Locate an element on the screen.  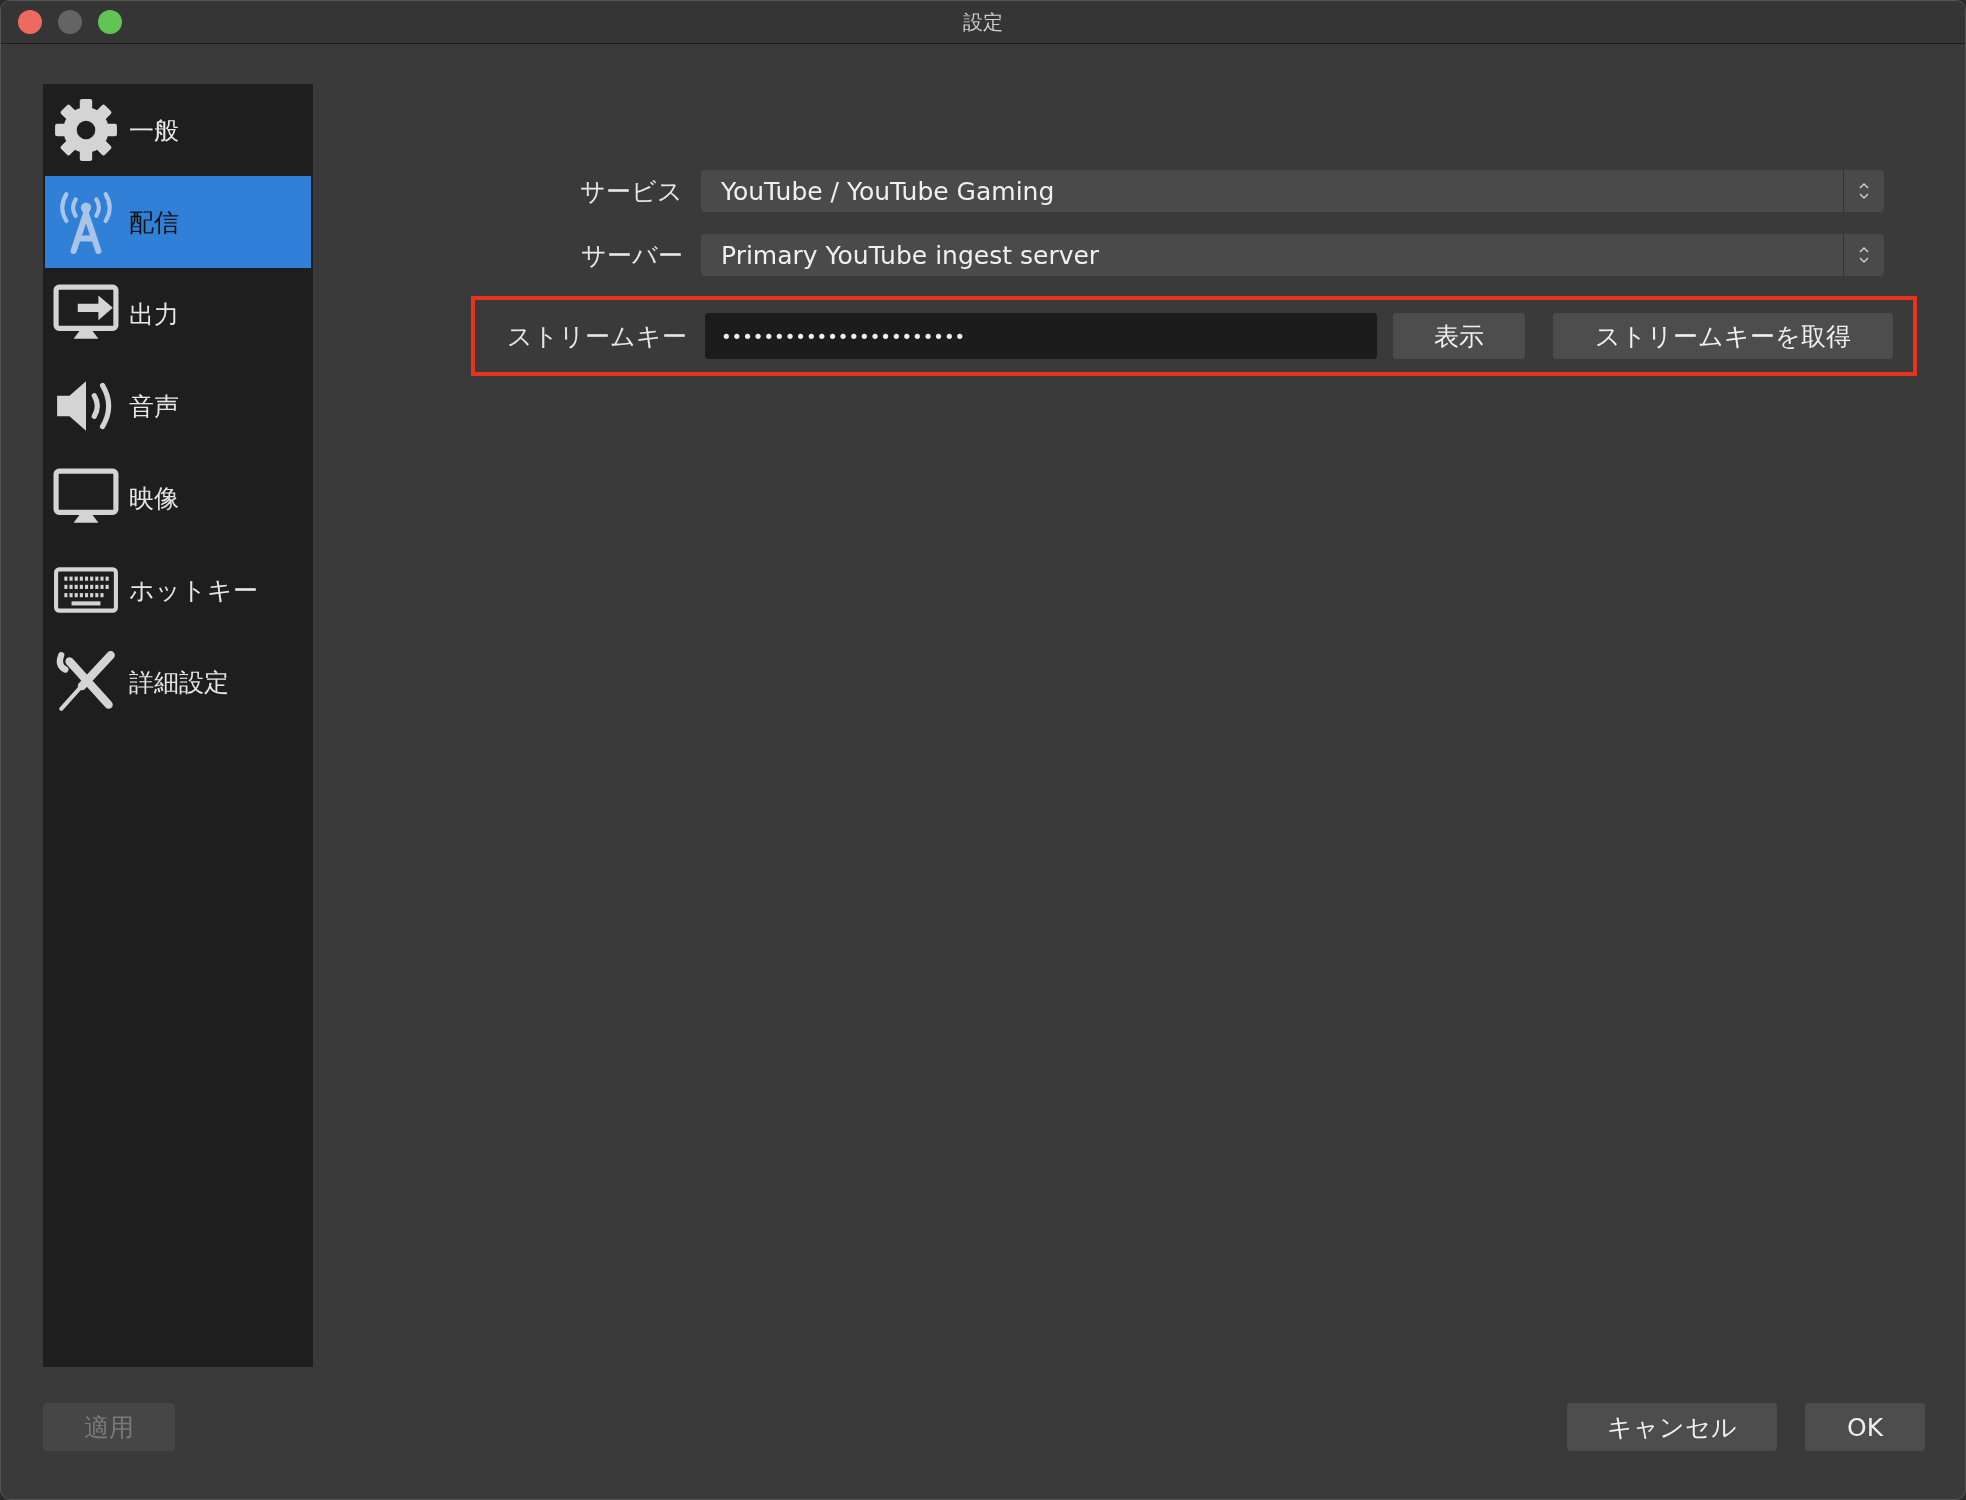
minimize-button is located at coordinates (70, 22).